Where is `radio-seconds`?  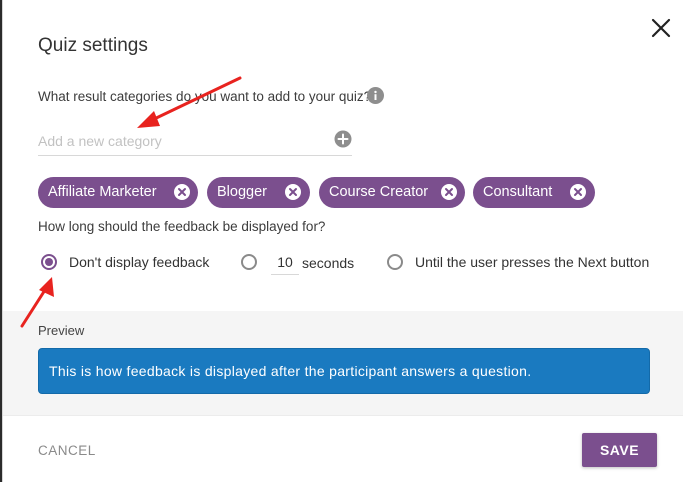
radio-seconds is located at coordinates (249, 262).